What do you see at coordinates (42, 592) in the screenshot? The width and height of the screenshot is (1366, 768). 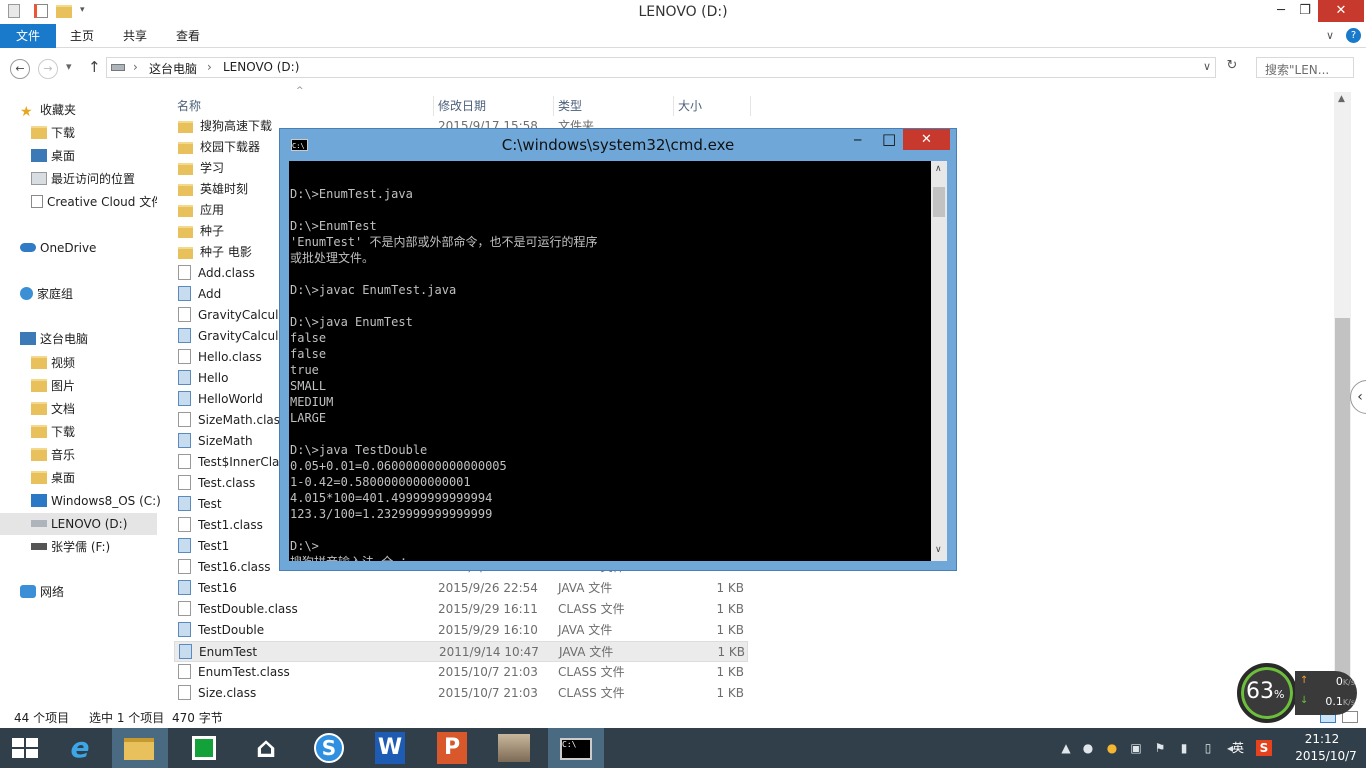 I see `nav-network: 网络` at bounding box center [42, 592].